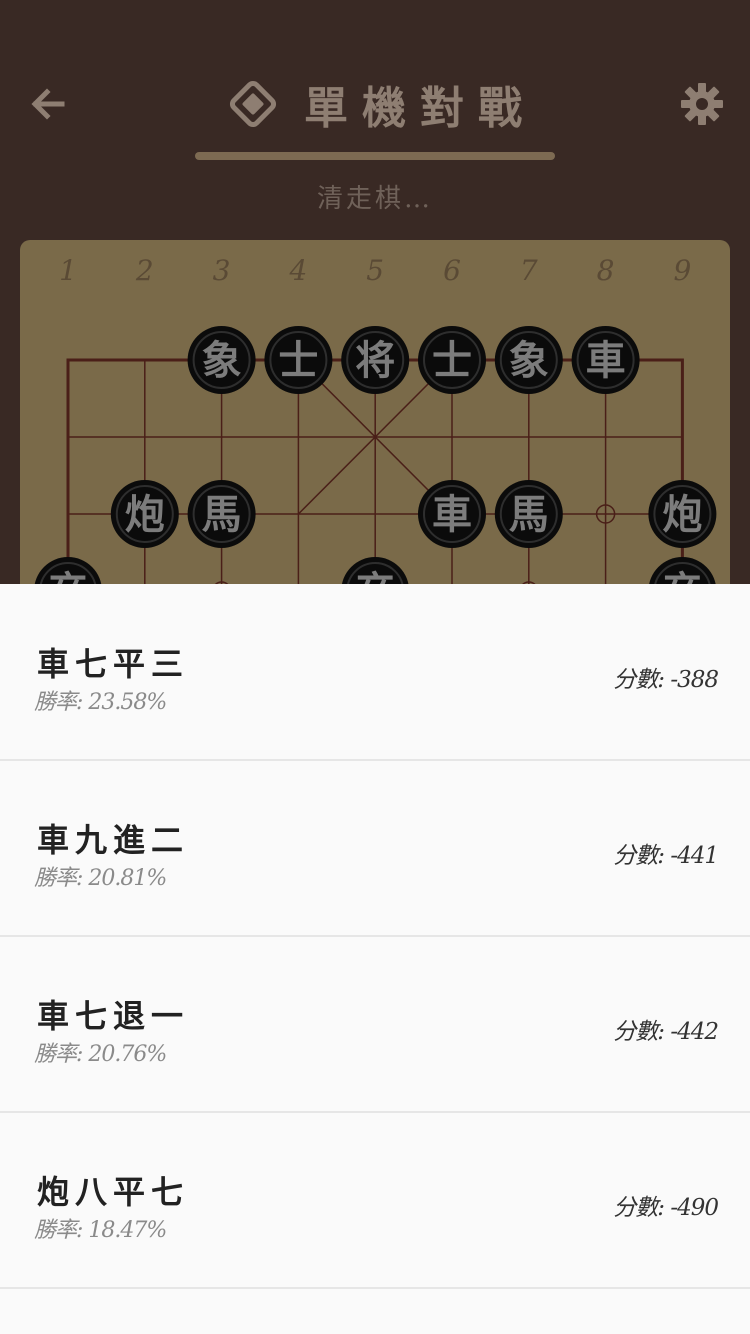  What do you see at coordinates (100, 702) in the screenshot?
I see `move-win-rate: 勝率: 23.58%` at bounding box center [100, 702].